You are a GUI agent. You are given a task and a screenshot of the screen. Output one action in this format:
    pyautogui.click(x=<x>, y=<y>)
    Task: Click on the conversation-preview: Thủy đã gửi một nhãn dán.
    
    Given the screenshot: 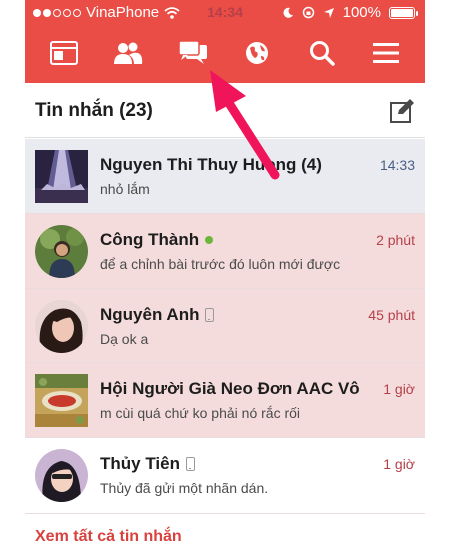 What is the action you would take?
    pyautogui.click(x=184, y=488)
    